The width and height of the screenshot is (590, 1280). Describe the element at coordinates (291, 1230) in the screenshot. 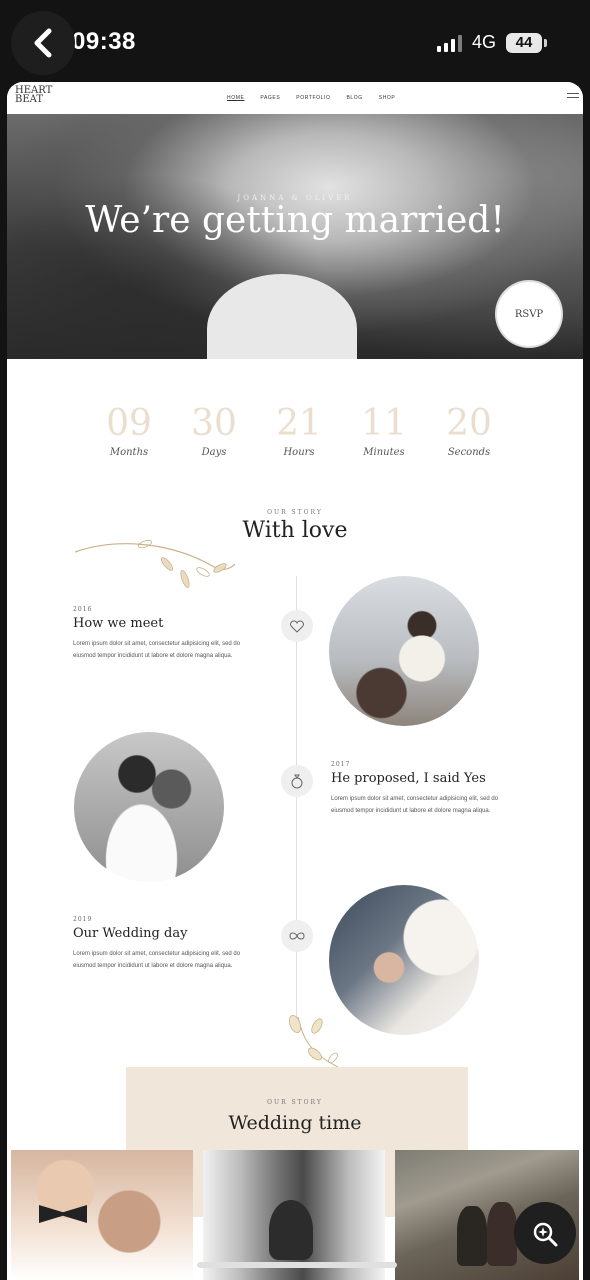

I see `bride-silhouette` at that location.